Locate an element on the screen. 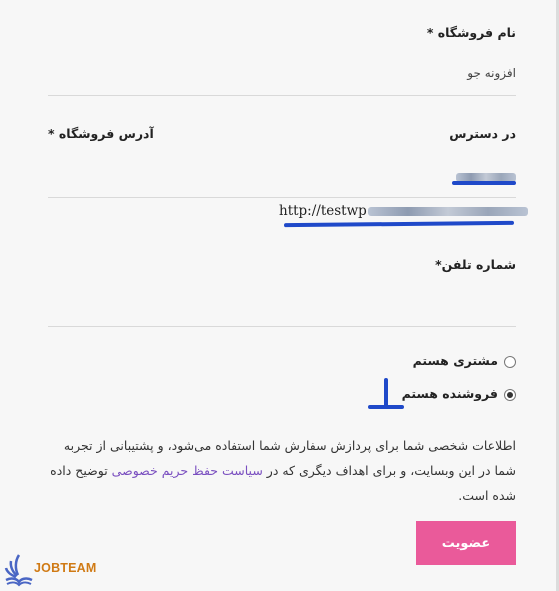  phone-field is located at coordinates (282, 300).